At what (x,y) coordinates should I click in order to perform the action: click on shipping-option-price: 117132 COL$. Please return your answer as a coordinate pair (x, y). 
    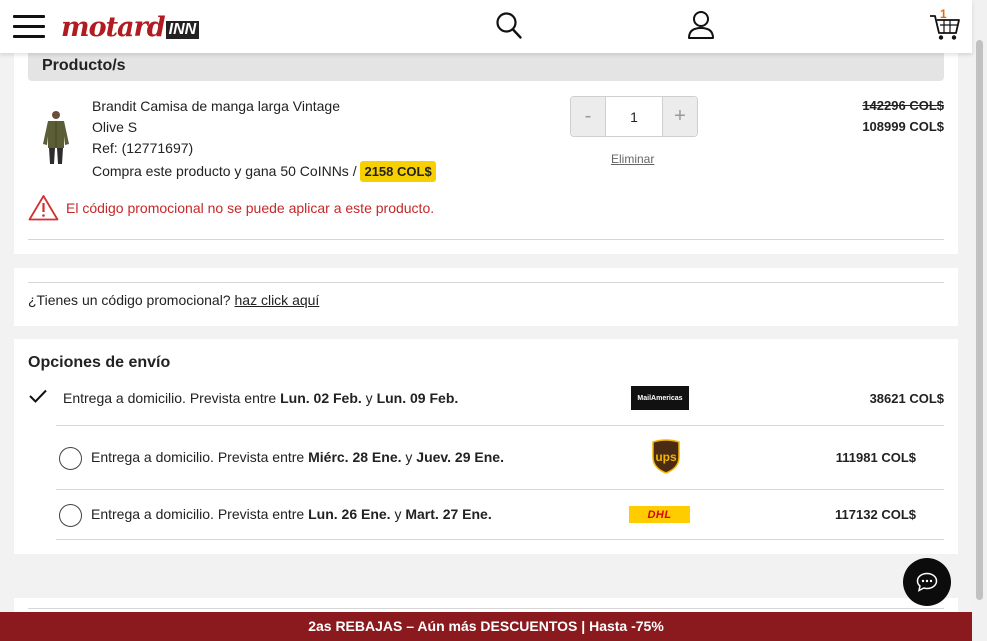
    Looking at the image, I should click on (875, 514).